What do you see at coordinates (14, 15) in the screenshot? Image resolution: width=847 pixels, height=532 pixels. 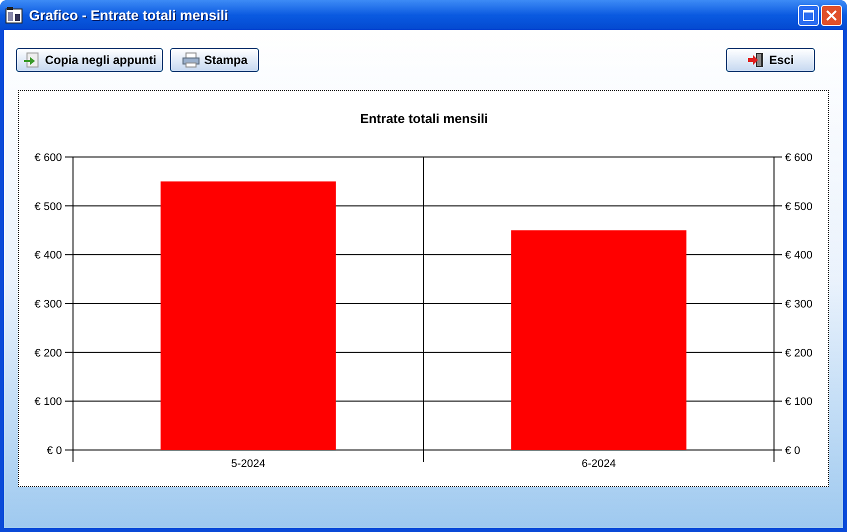 I see `chart-app-icon` at bounding box center [14, 15].